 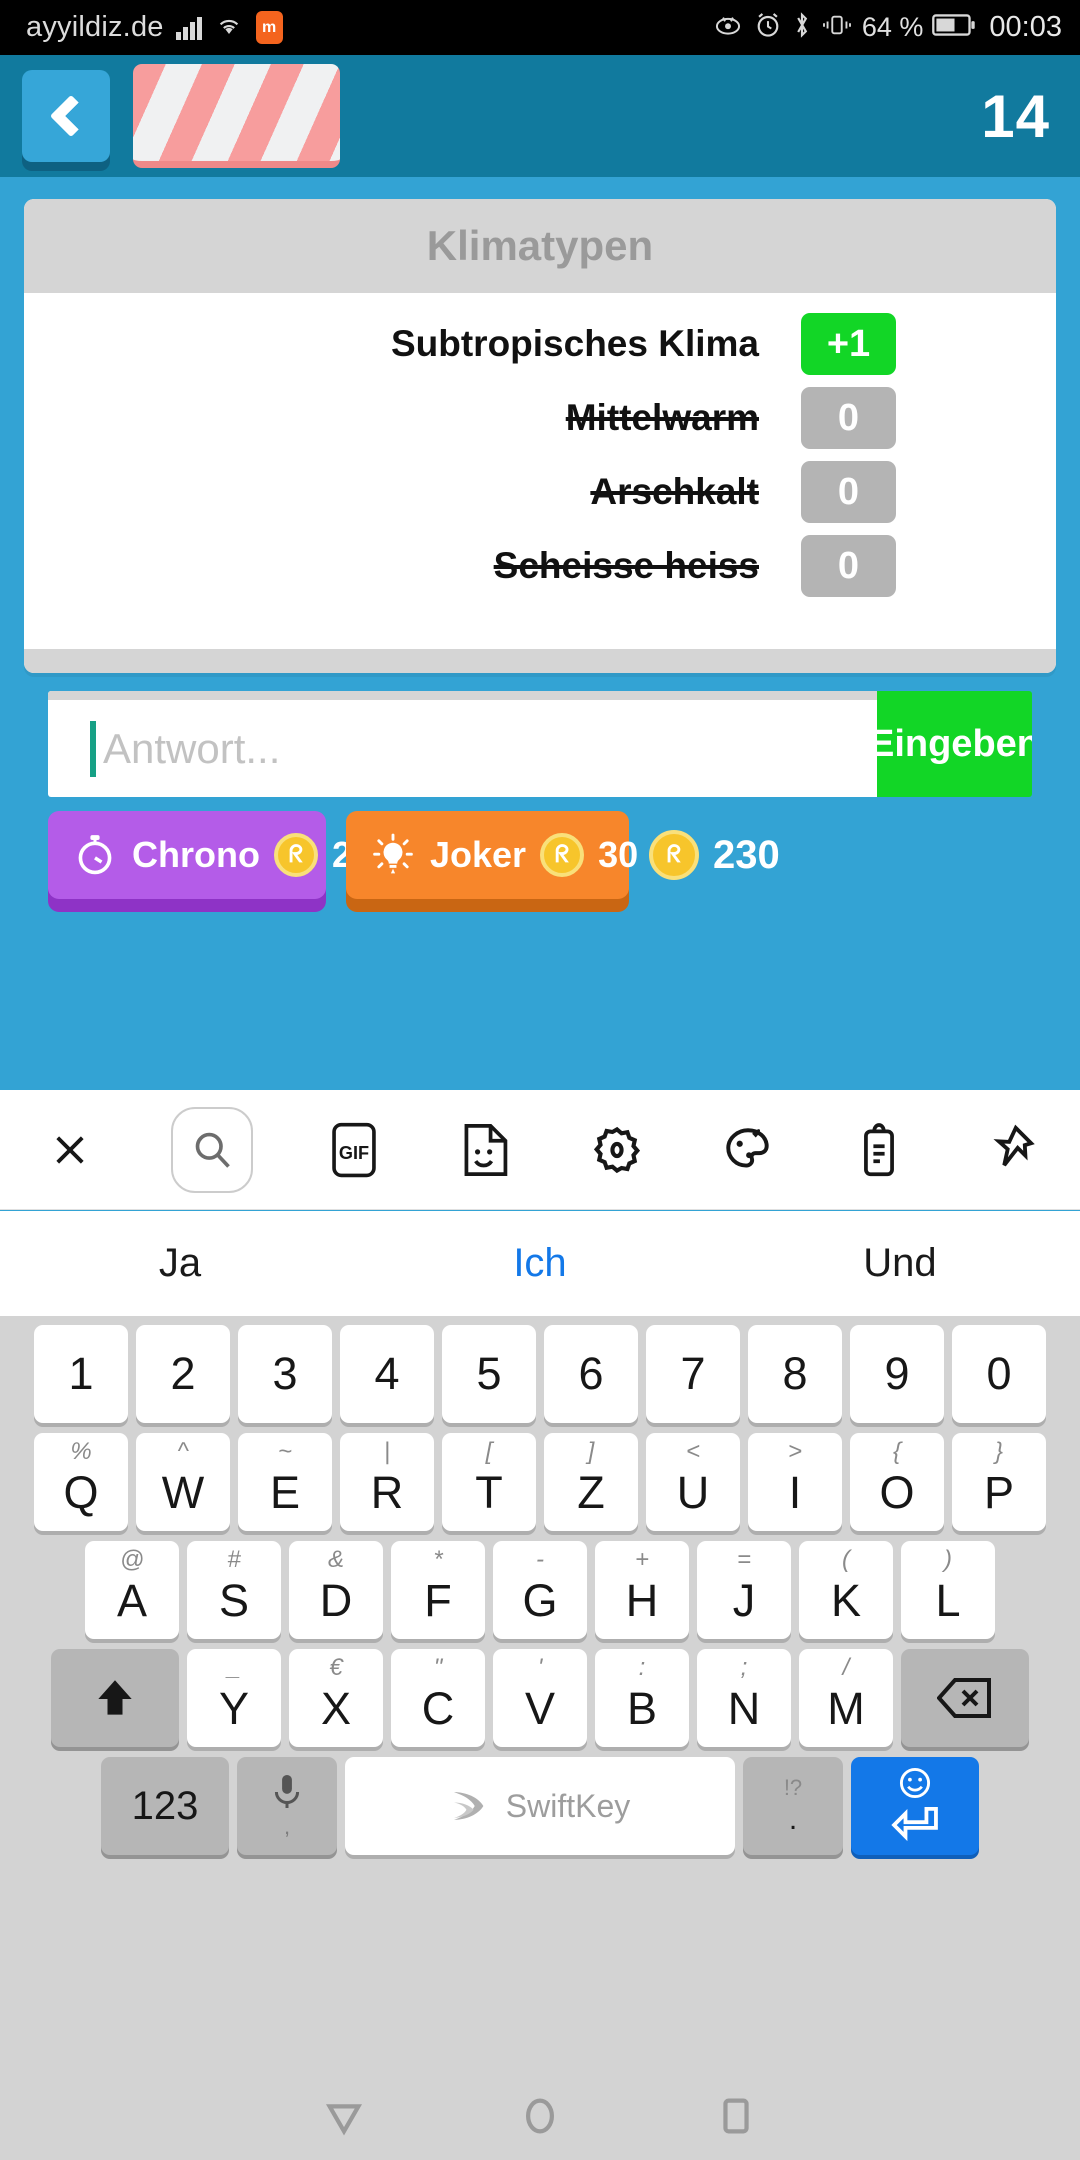 What do you see at coordinates (642, 1698) in the screenshot?
I see `key-b: :B` at bounding box center [642, 1698].